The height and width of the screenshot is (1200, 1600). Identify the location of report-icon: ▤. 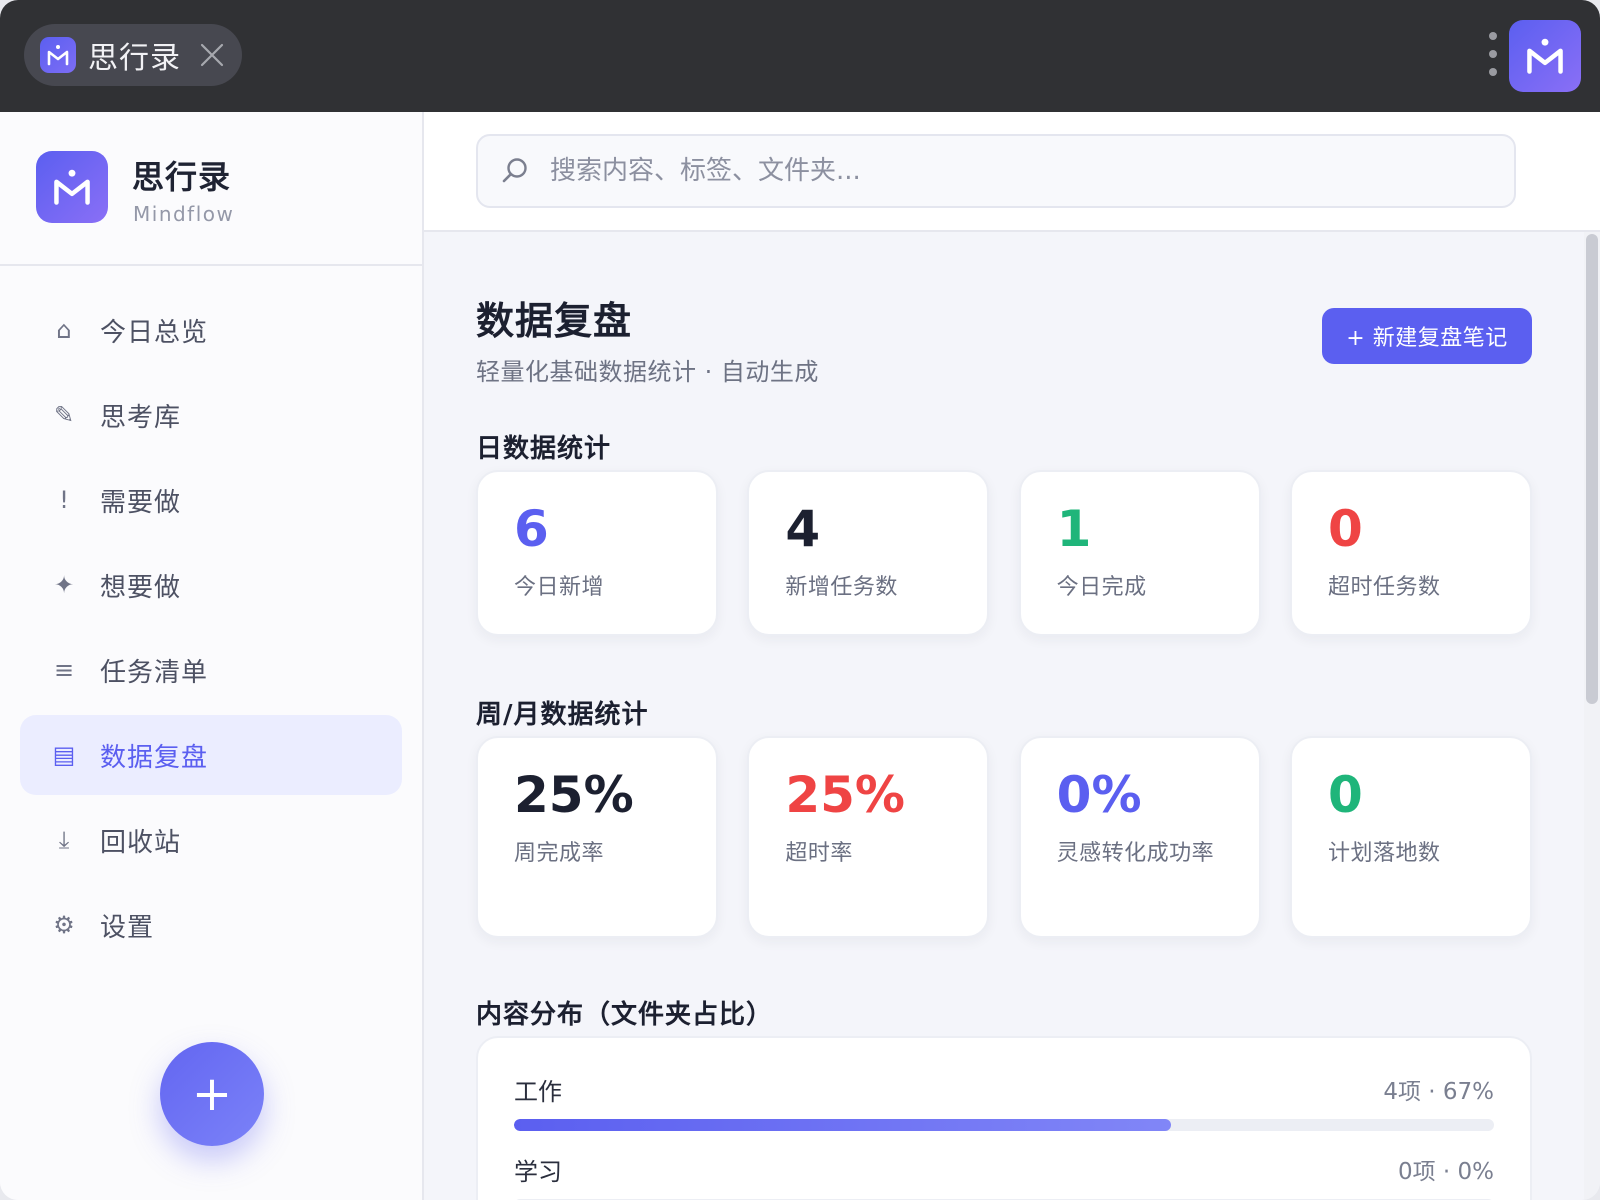
(64, 755).